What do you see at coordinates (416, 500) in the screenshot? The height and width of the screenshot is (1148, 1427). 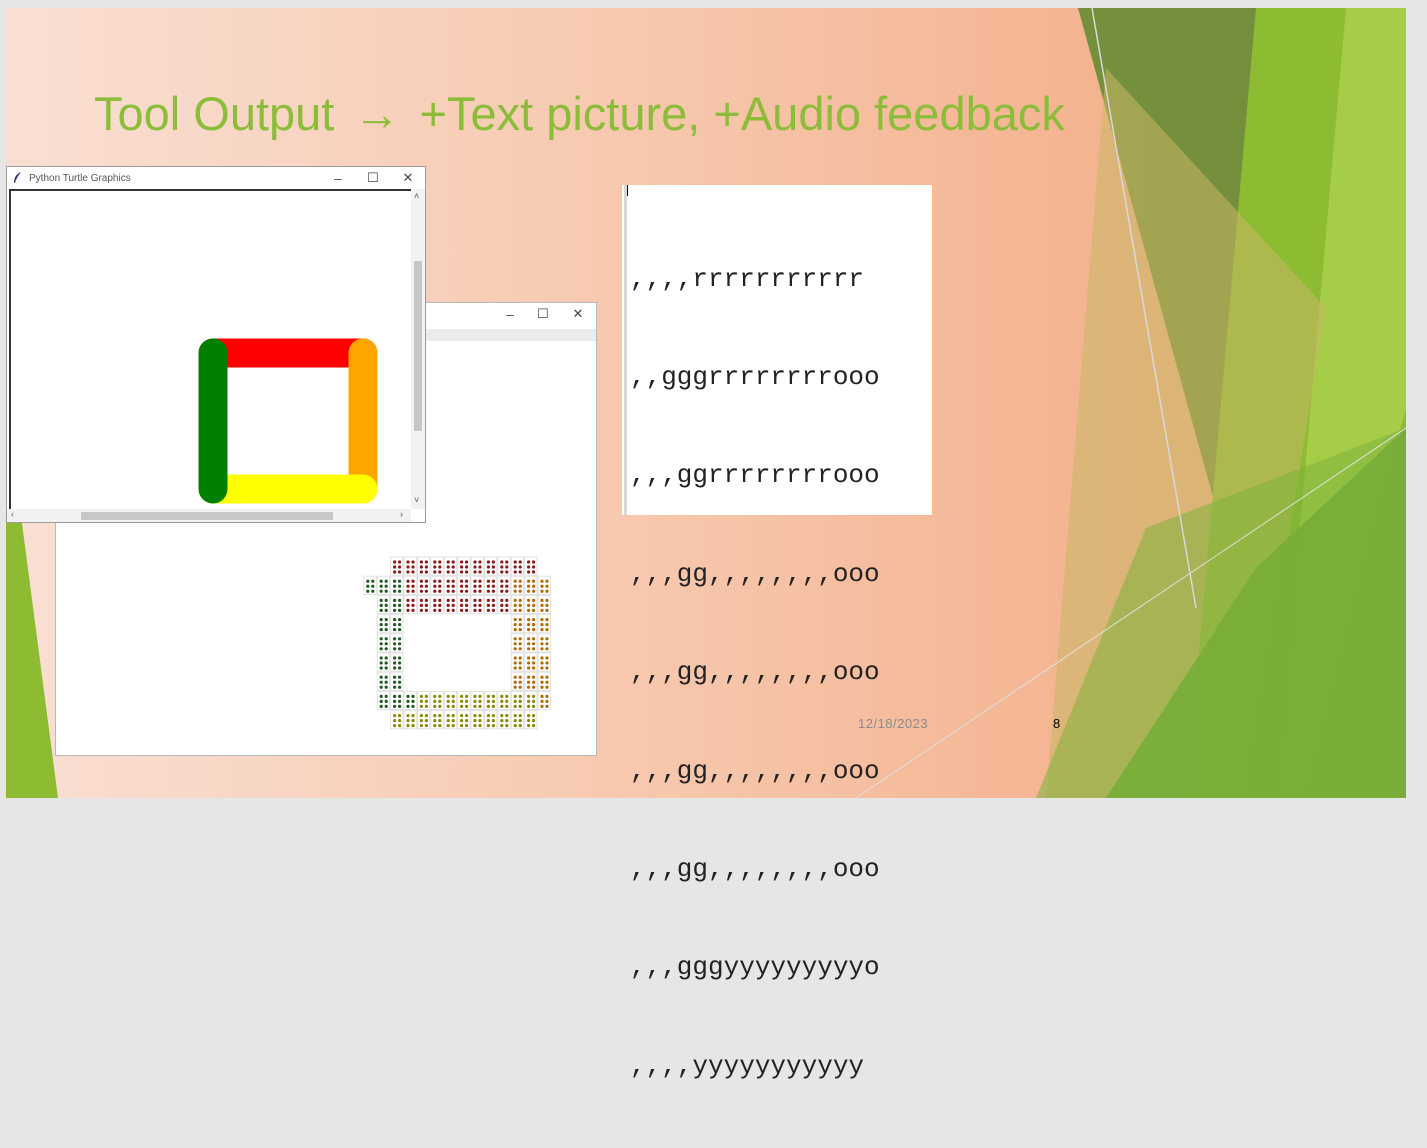 I see `scroll-down-icon: ˅` at bounding box center [416, 500].